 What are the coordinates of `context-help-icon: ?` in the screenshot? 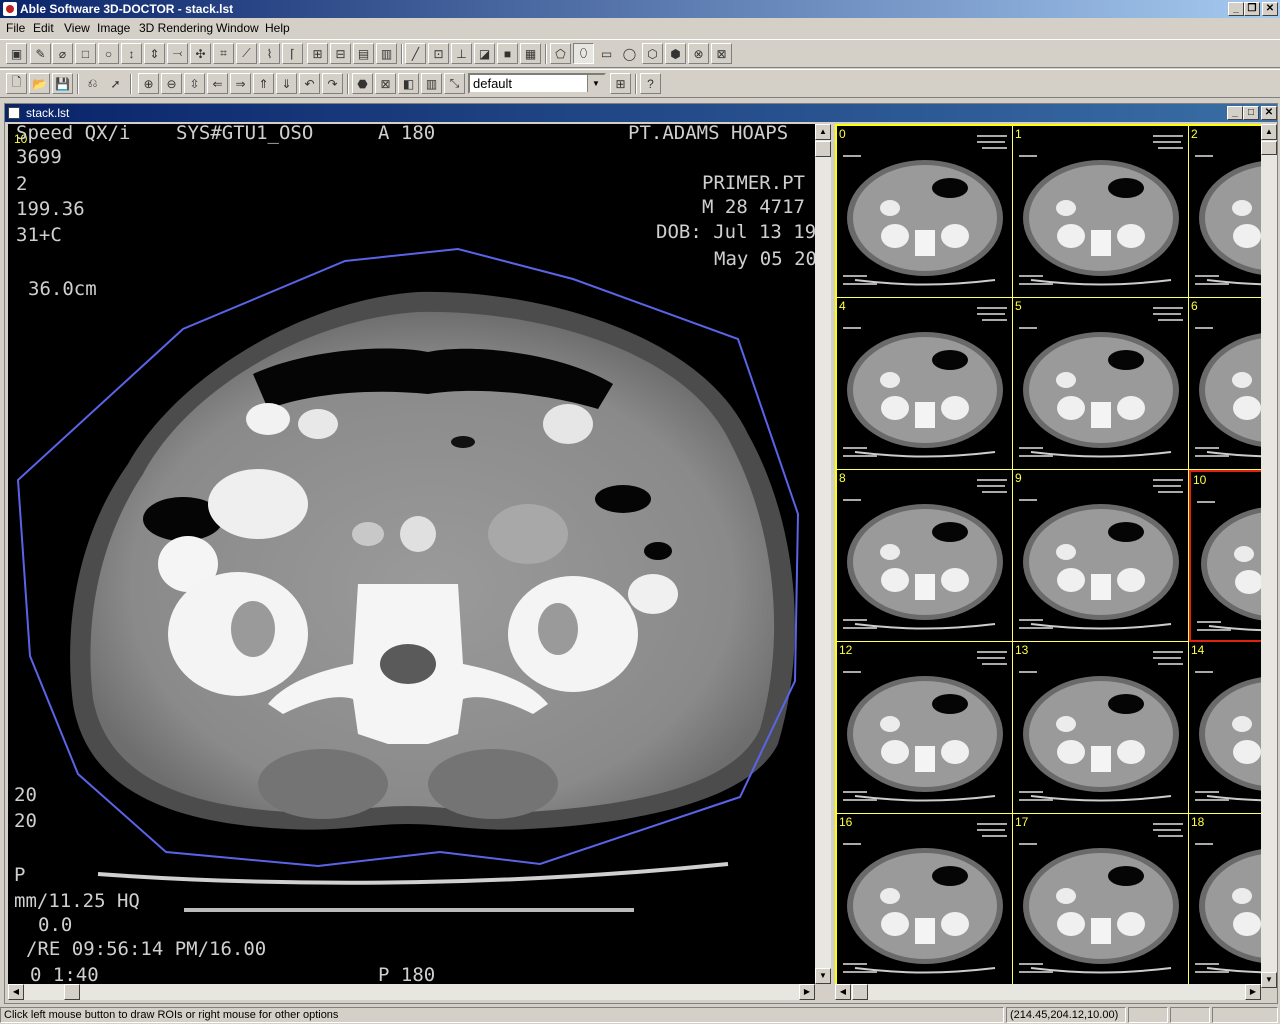 It's located at (650, 83).